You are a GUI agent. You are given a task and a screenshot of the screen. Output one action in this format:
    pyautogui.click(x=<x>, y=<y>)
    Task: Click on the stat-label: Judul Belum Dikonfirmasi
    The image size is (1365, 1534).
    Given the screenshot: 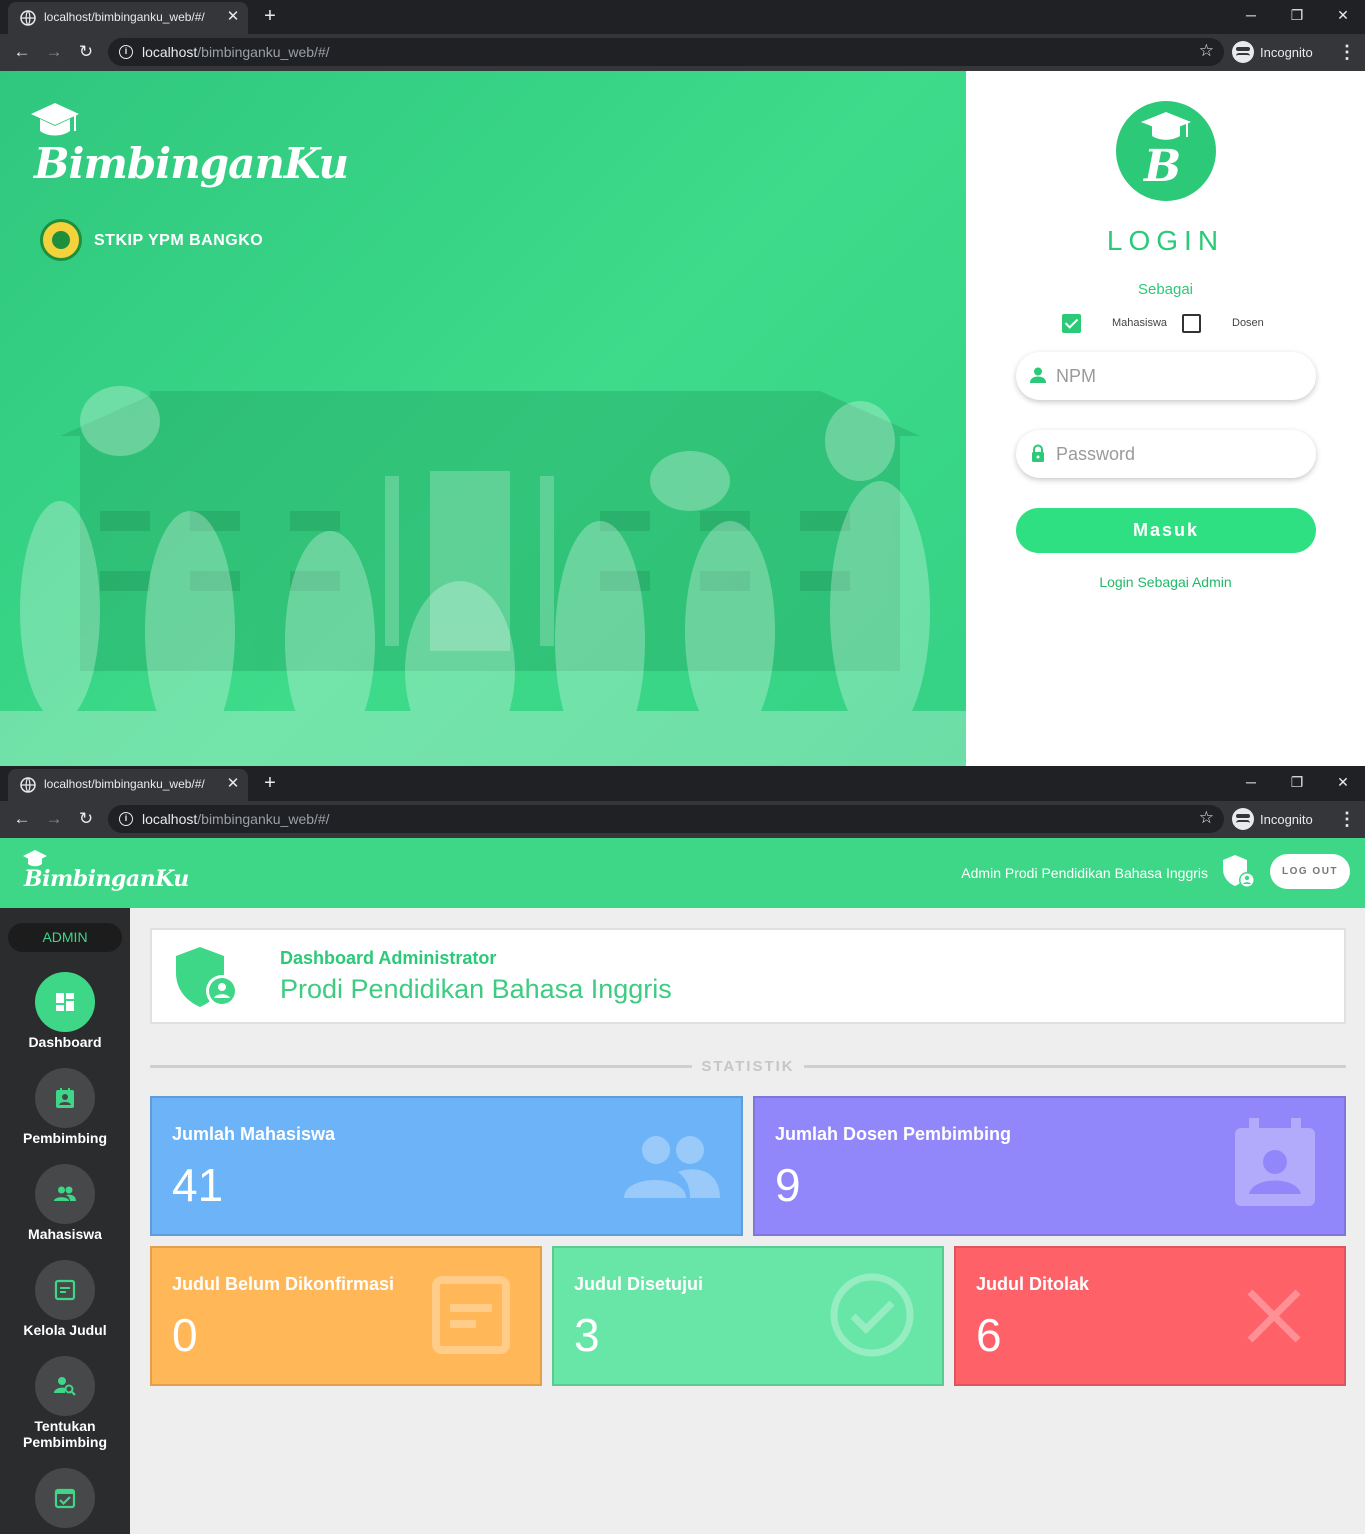 What is the action you would take?
    pyautogui.click(x=283, y=1284)
    